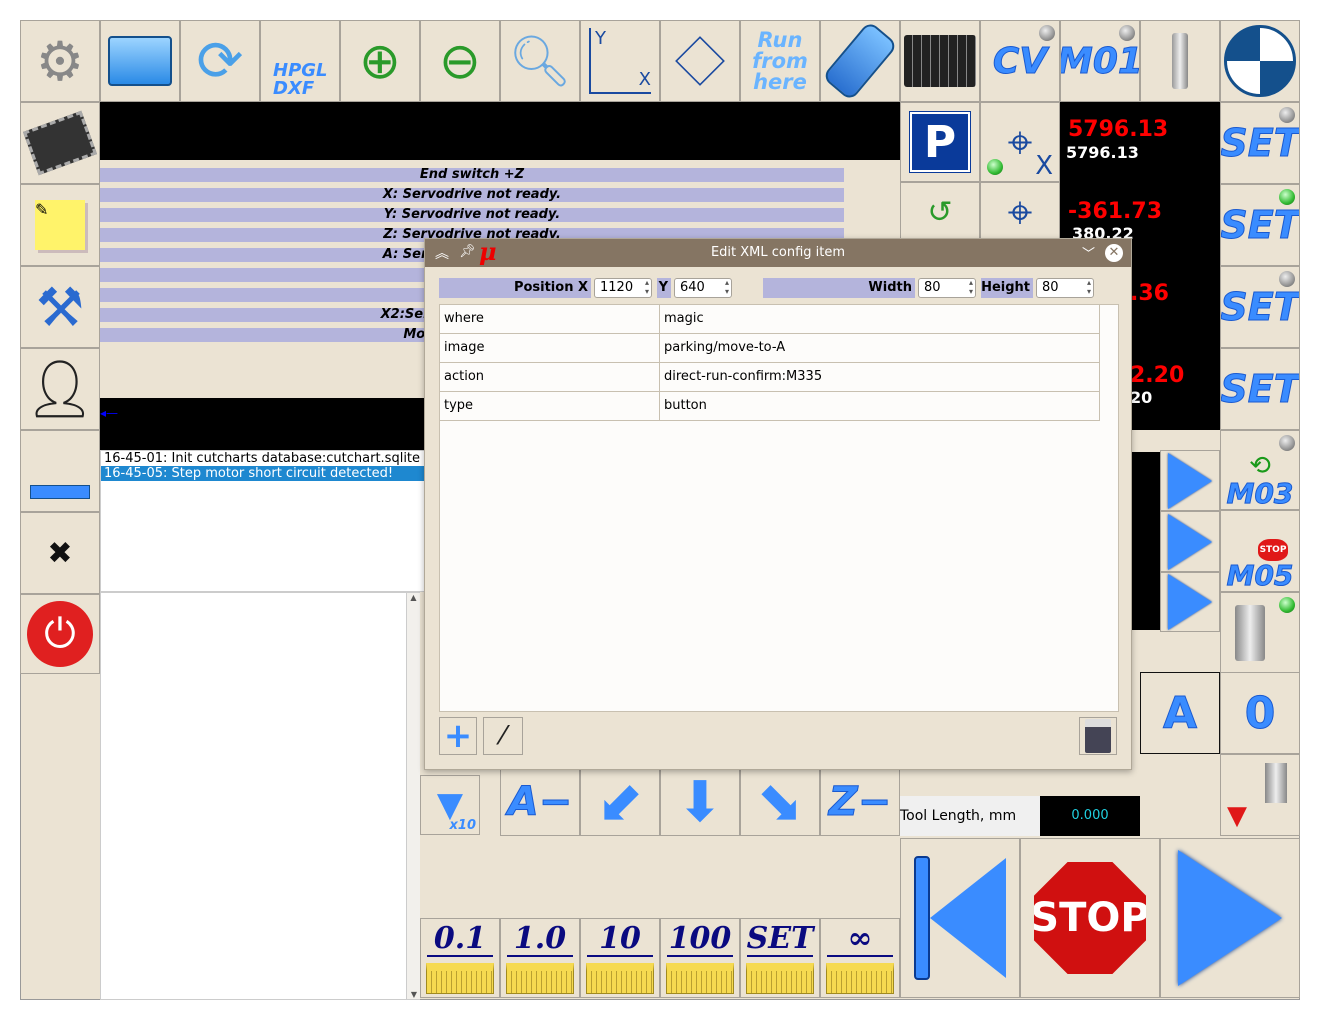 This screenshot has height=1020, width=1320. I want to click on start-button, so click(1230, 918).